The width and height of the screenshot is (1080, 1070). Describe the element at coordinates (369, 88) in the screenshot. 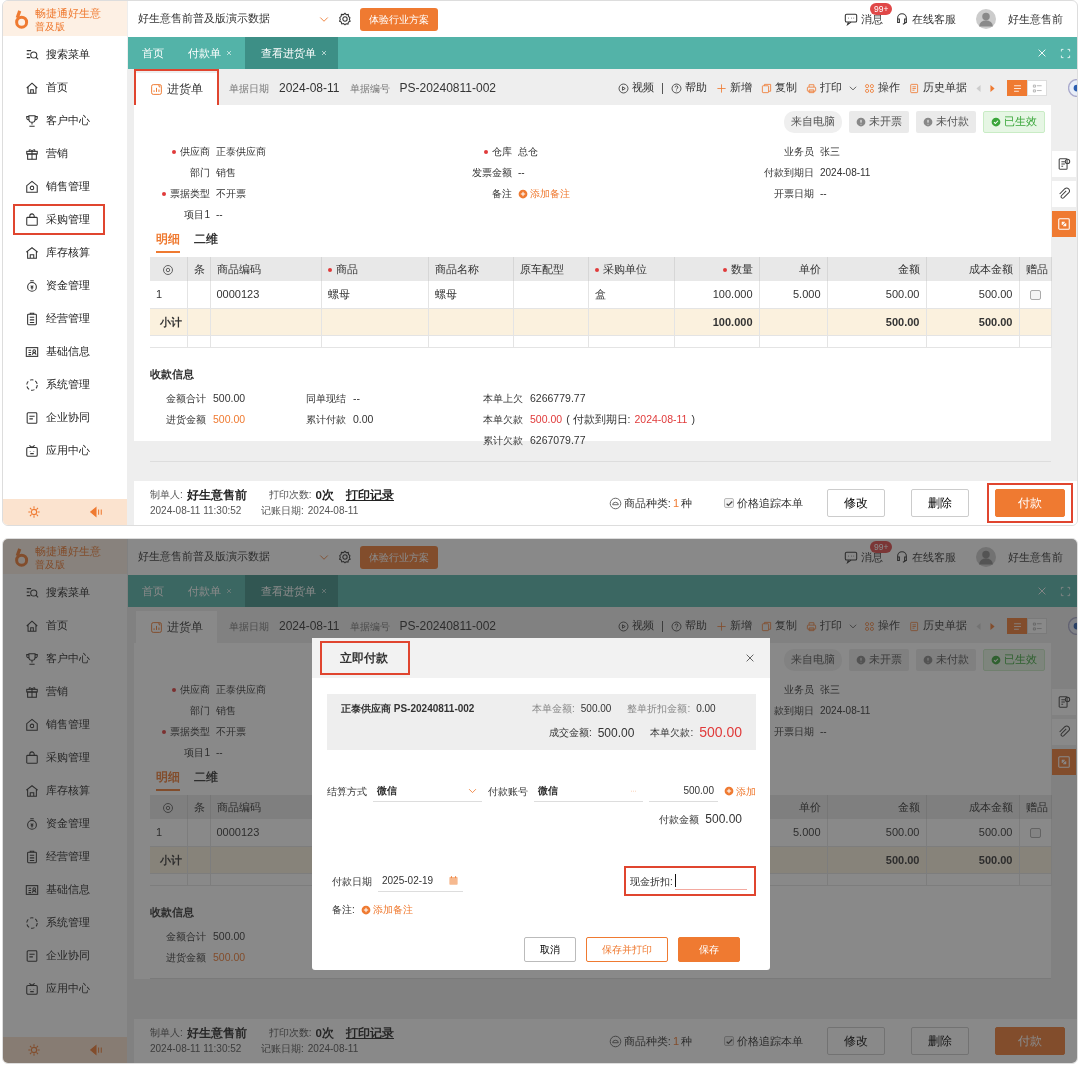

I see `field-label: 单据编号` at that location.